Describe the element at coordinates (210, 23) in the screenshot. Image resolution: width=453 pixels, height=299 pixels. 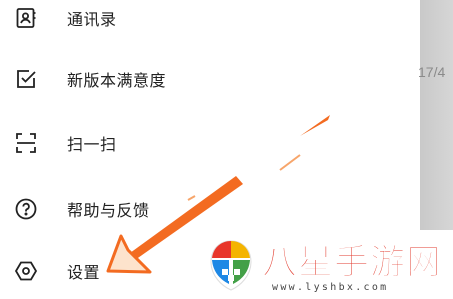
I see `menu-item-contacts: 通讯录` at that location.